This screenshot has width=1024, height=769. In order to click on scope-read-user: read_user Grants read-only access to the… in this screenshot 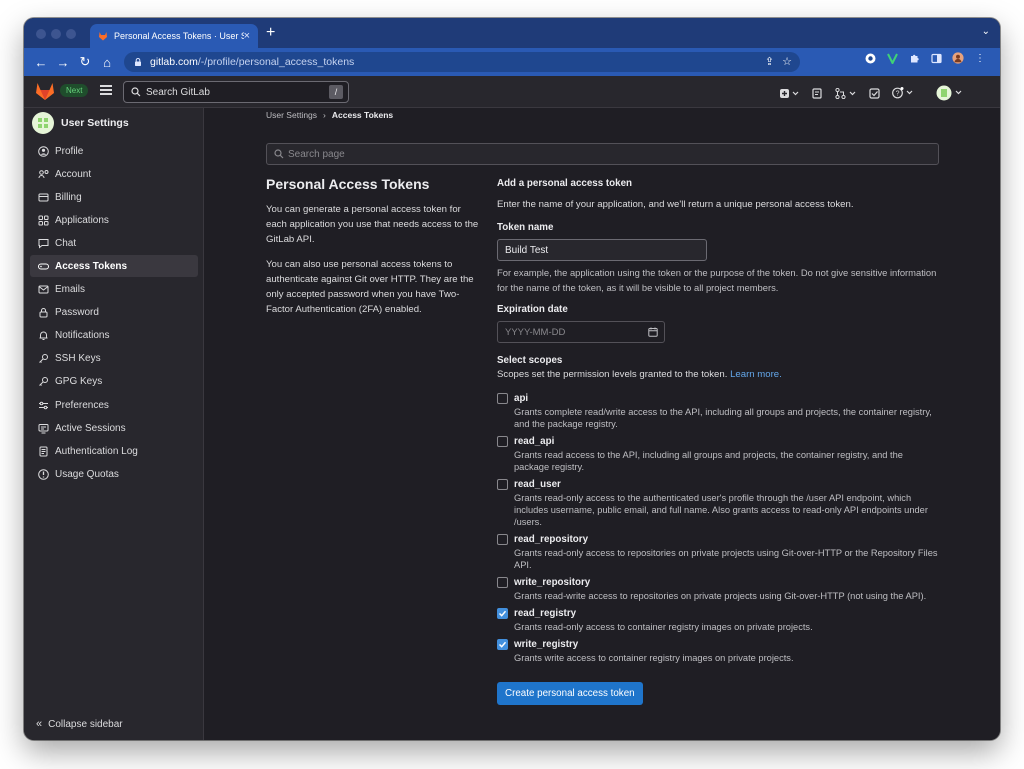, I will do `click(718, 502)`.